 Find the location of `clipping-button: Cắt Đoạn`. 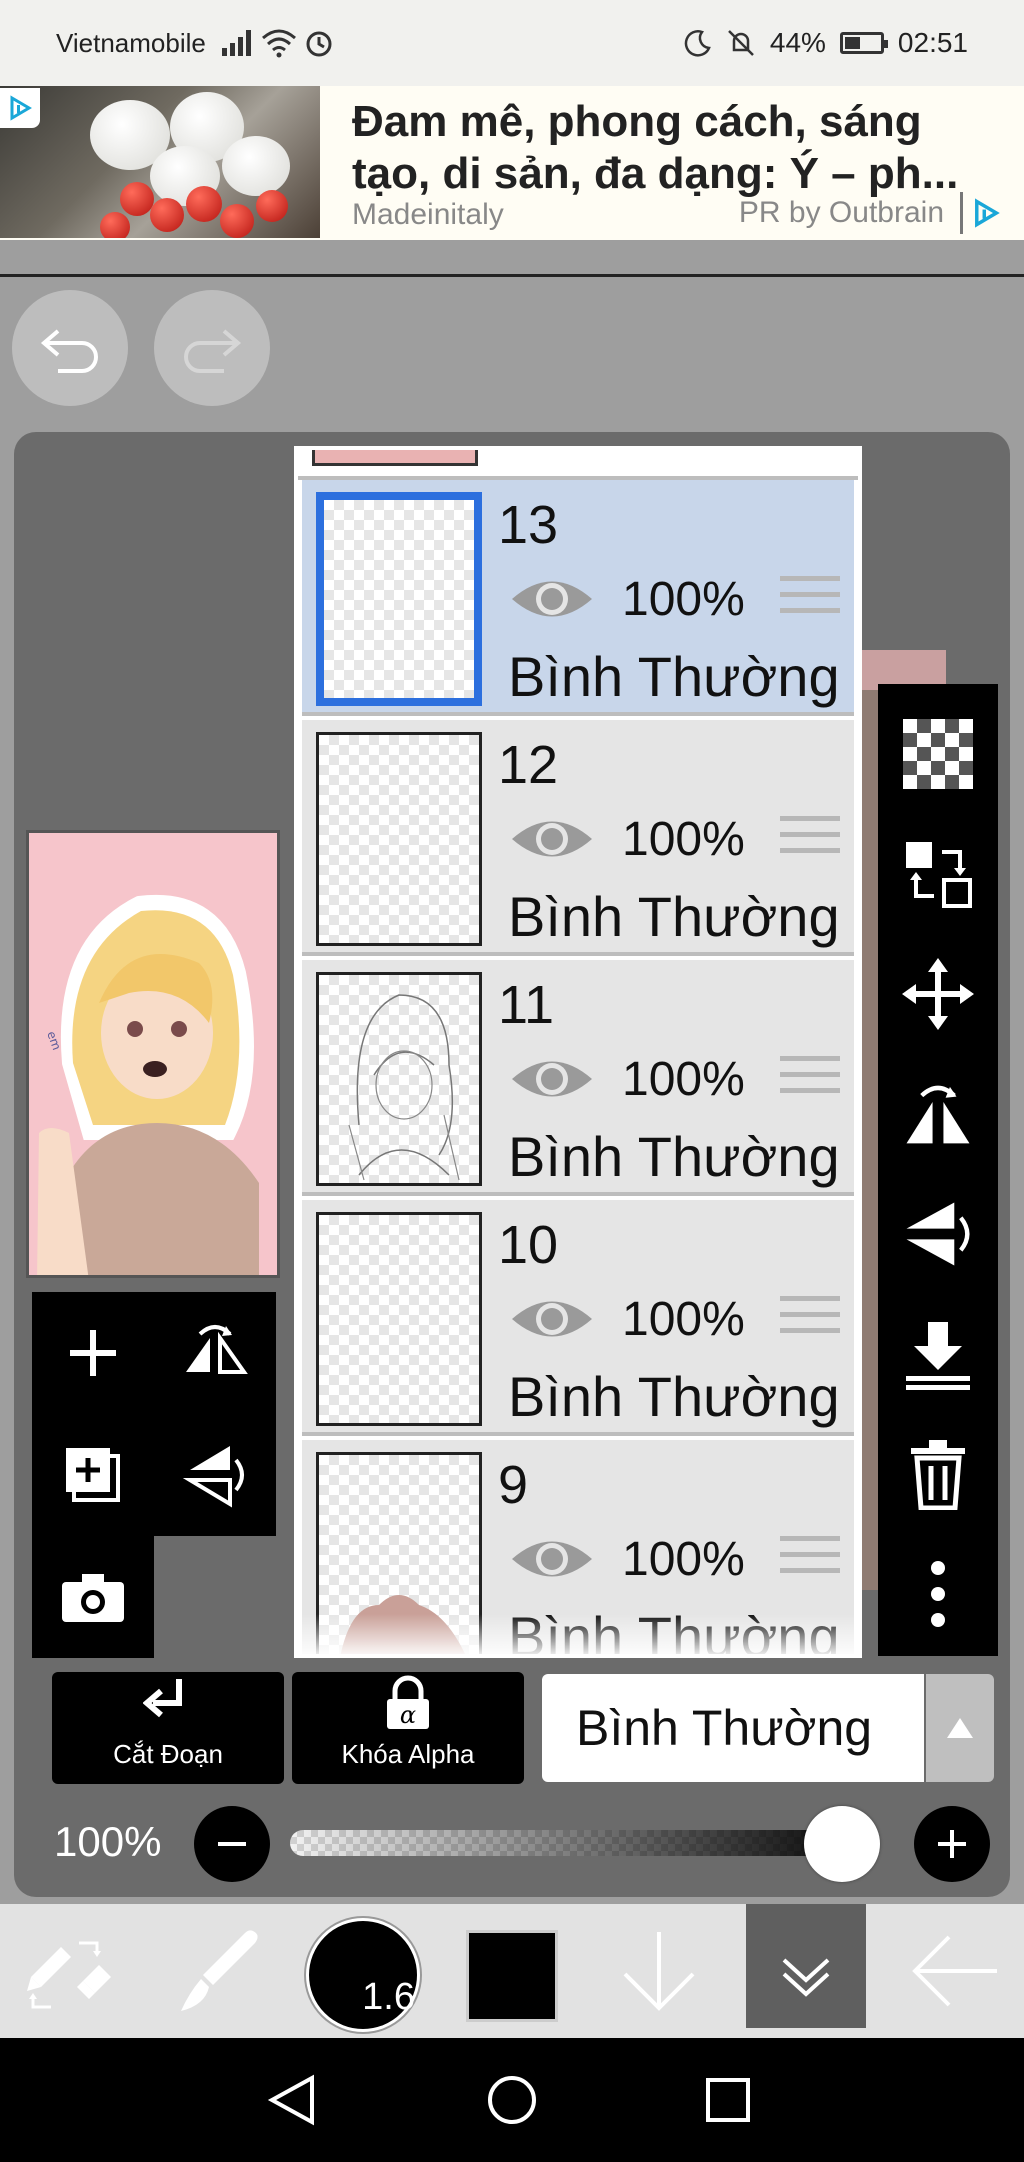

clipping-button: Cắt Đoạn is located at coordinates (168, 1728).